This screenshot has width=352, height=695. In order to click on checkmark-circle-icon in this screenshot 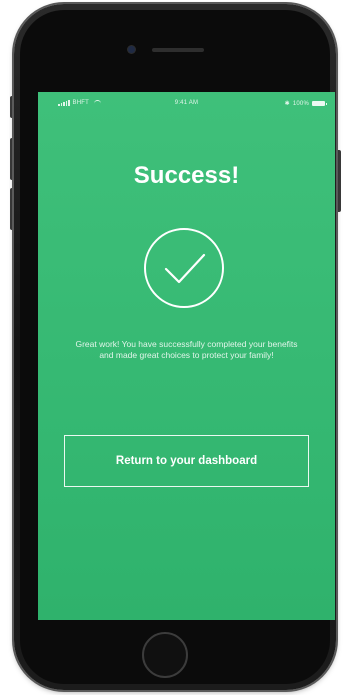, I will do `click(184, 268)`.